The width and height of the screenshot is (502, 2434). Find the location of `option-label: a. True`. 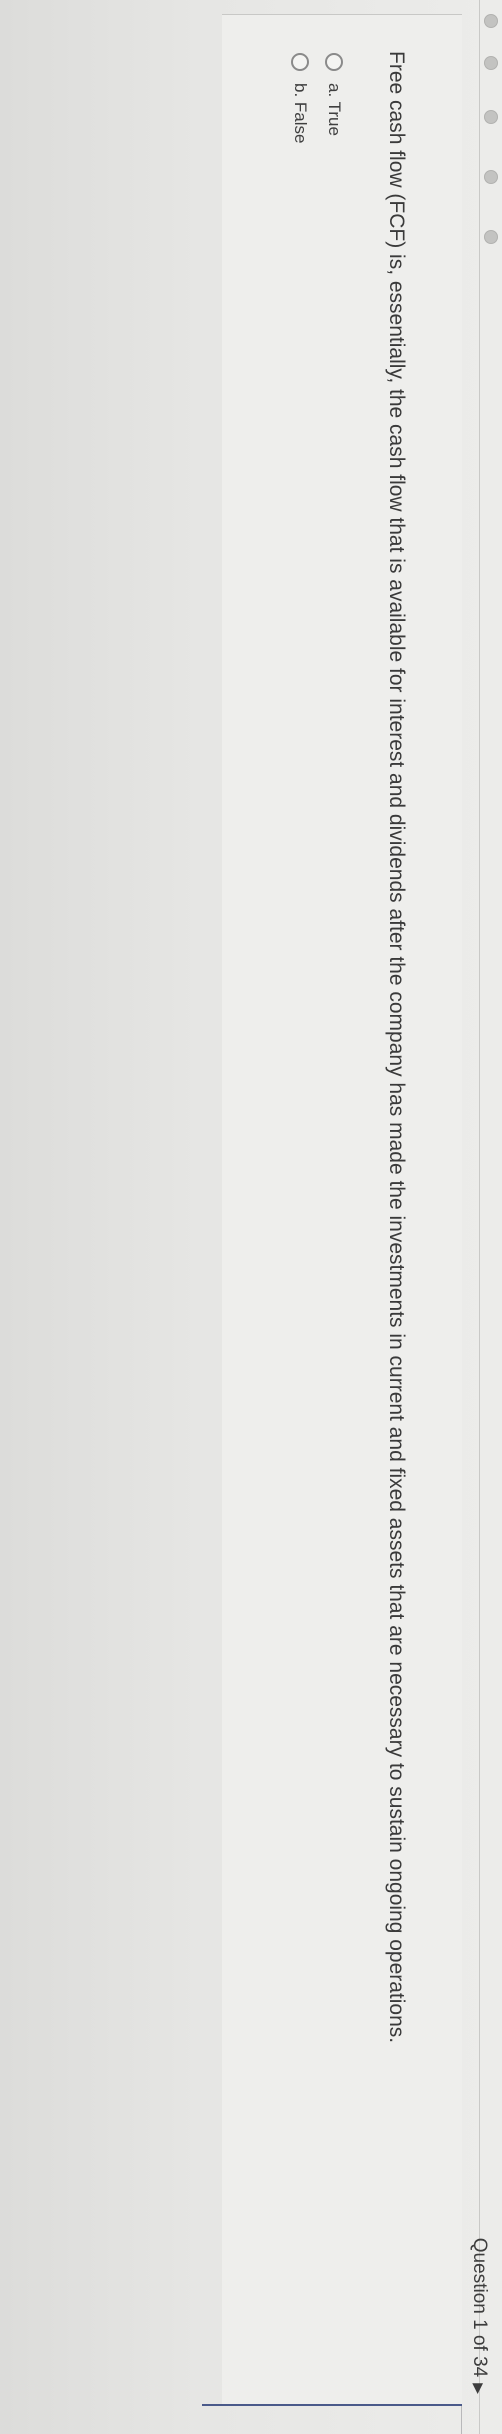

option-label: a. True is located at coordinates (334, 109).